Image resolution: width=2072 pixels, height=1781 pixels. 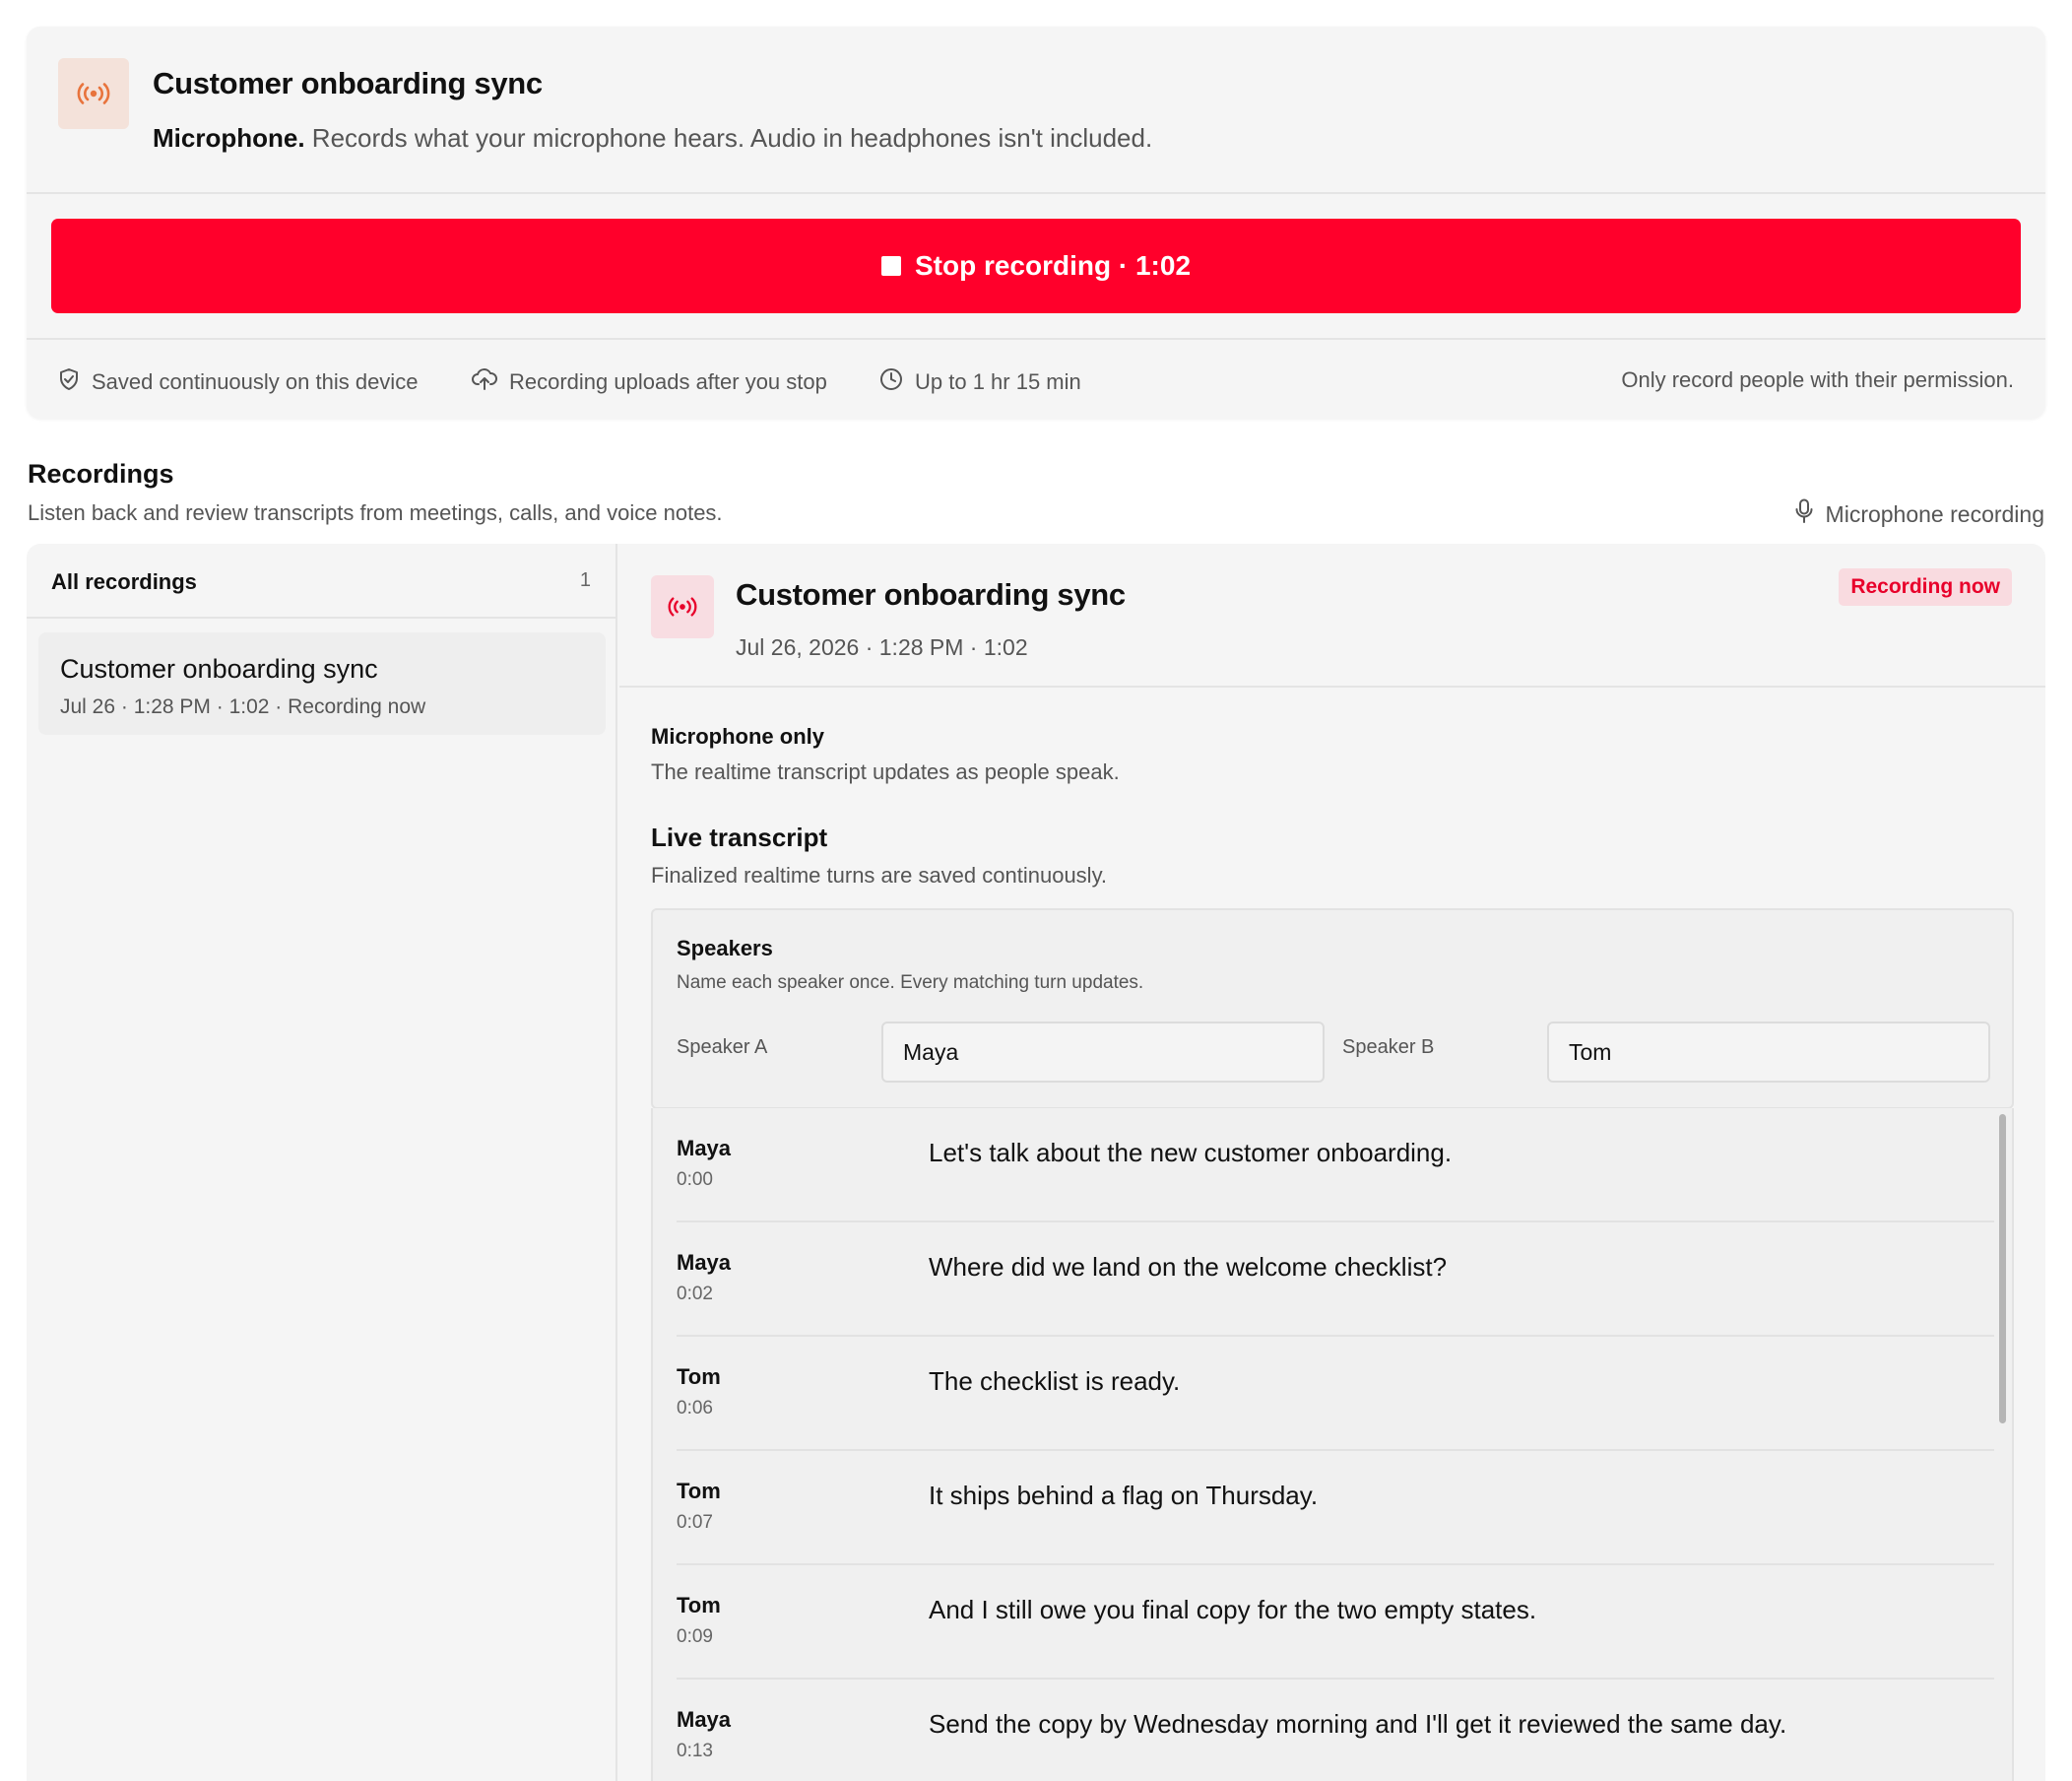 I want to click on recordings-count: 1, so click(x=585, y=580).